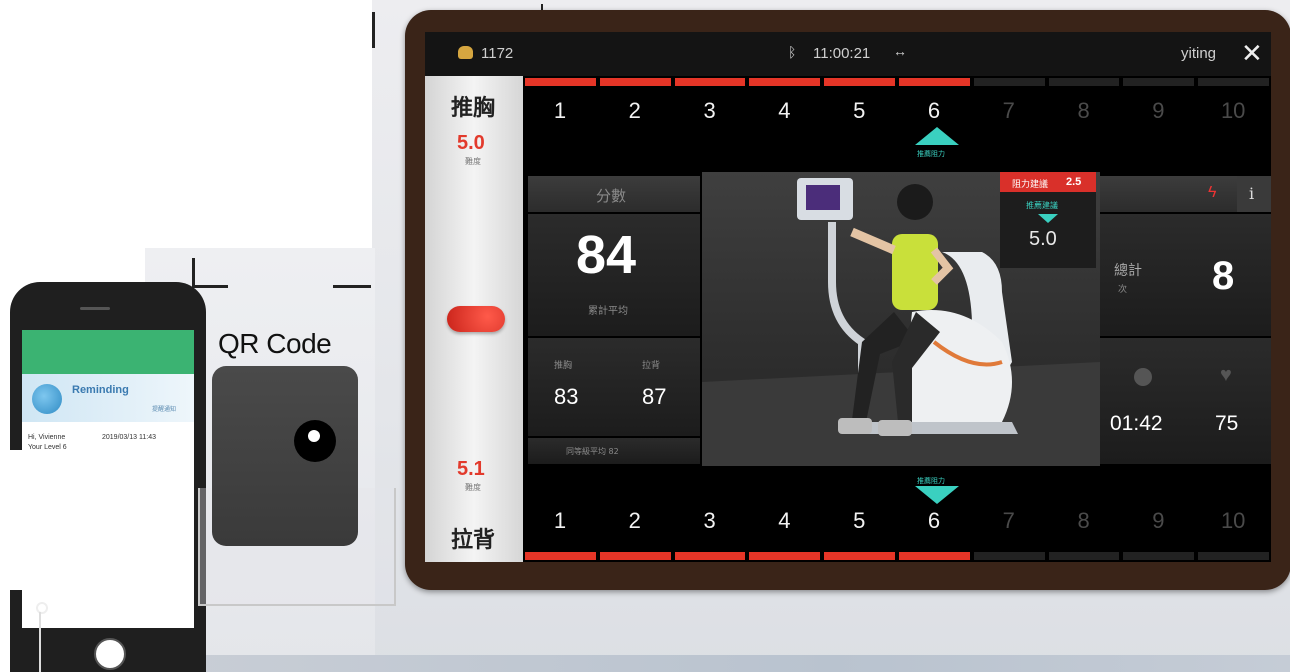 The width and height of the screenshot is (1290, 672). I want to click on close-icon: ✕, so click(1252, 53).